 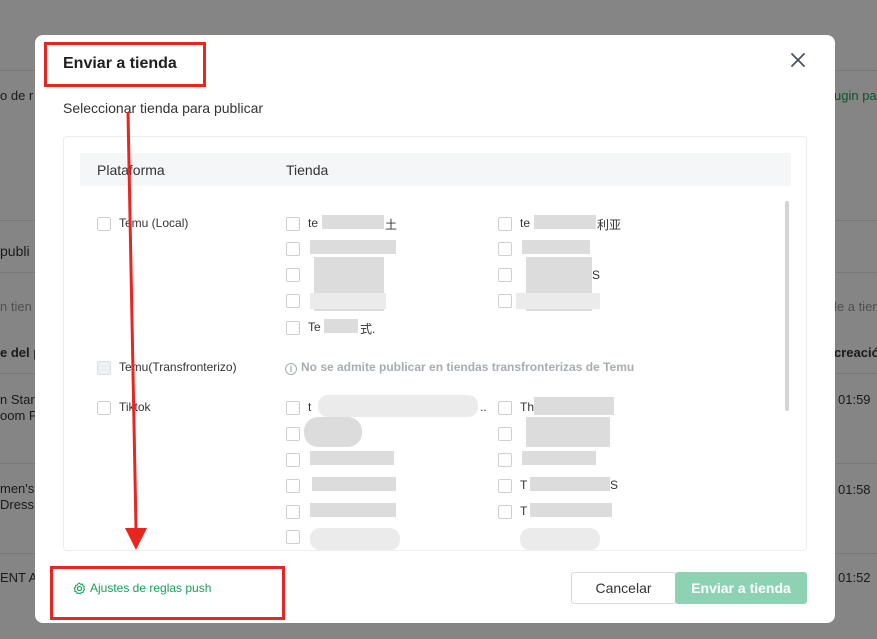 What do you see at coordinates (314, 327) in the screenshot?
I see `store-label: Te` at bounding box center [314, 327].